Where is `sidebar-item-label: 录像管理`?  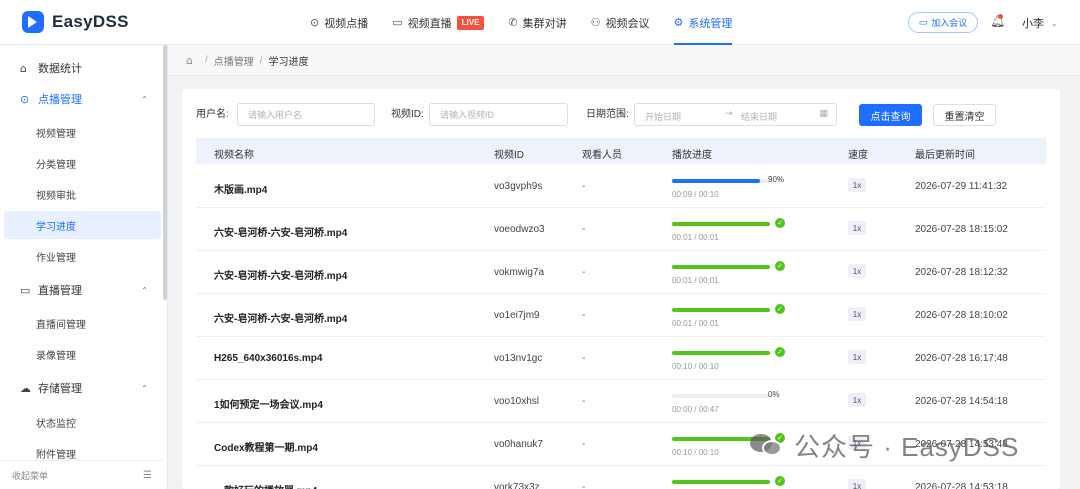
sidebar-item-label: 录像管理 is located at coordinates (56, 356).